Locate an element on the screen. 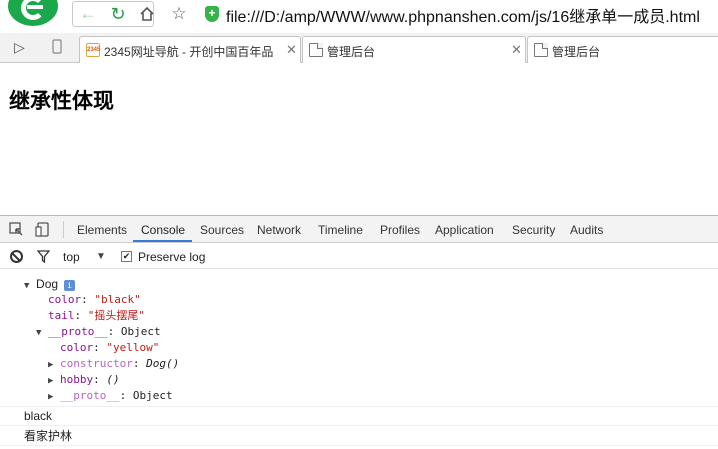 The image size is (718, 449). console-log-line: 看家护林 is located at coordinates (48, 436).